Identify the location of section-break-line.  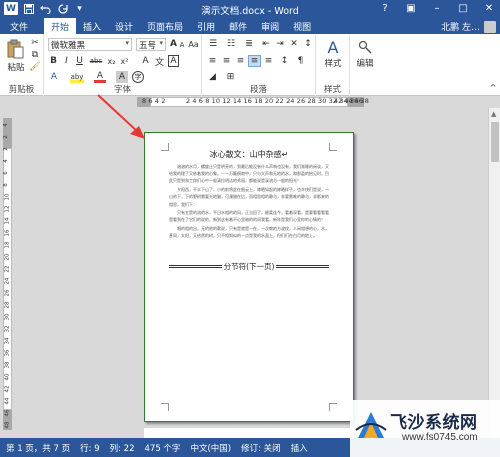
(303, 266).